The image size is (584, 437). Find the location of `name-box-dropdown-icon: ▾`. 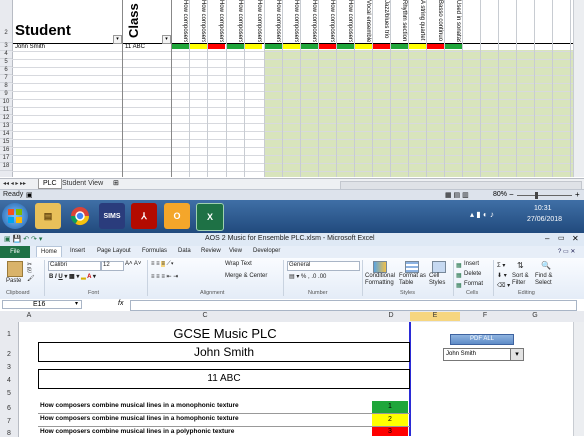

name-box-dropdown-icon: ▾ is located at coordinates (76, 303).